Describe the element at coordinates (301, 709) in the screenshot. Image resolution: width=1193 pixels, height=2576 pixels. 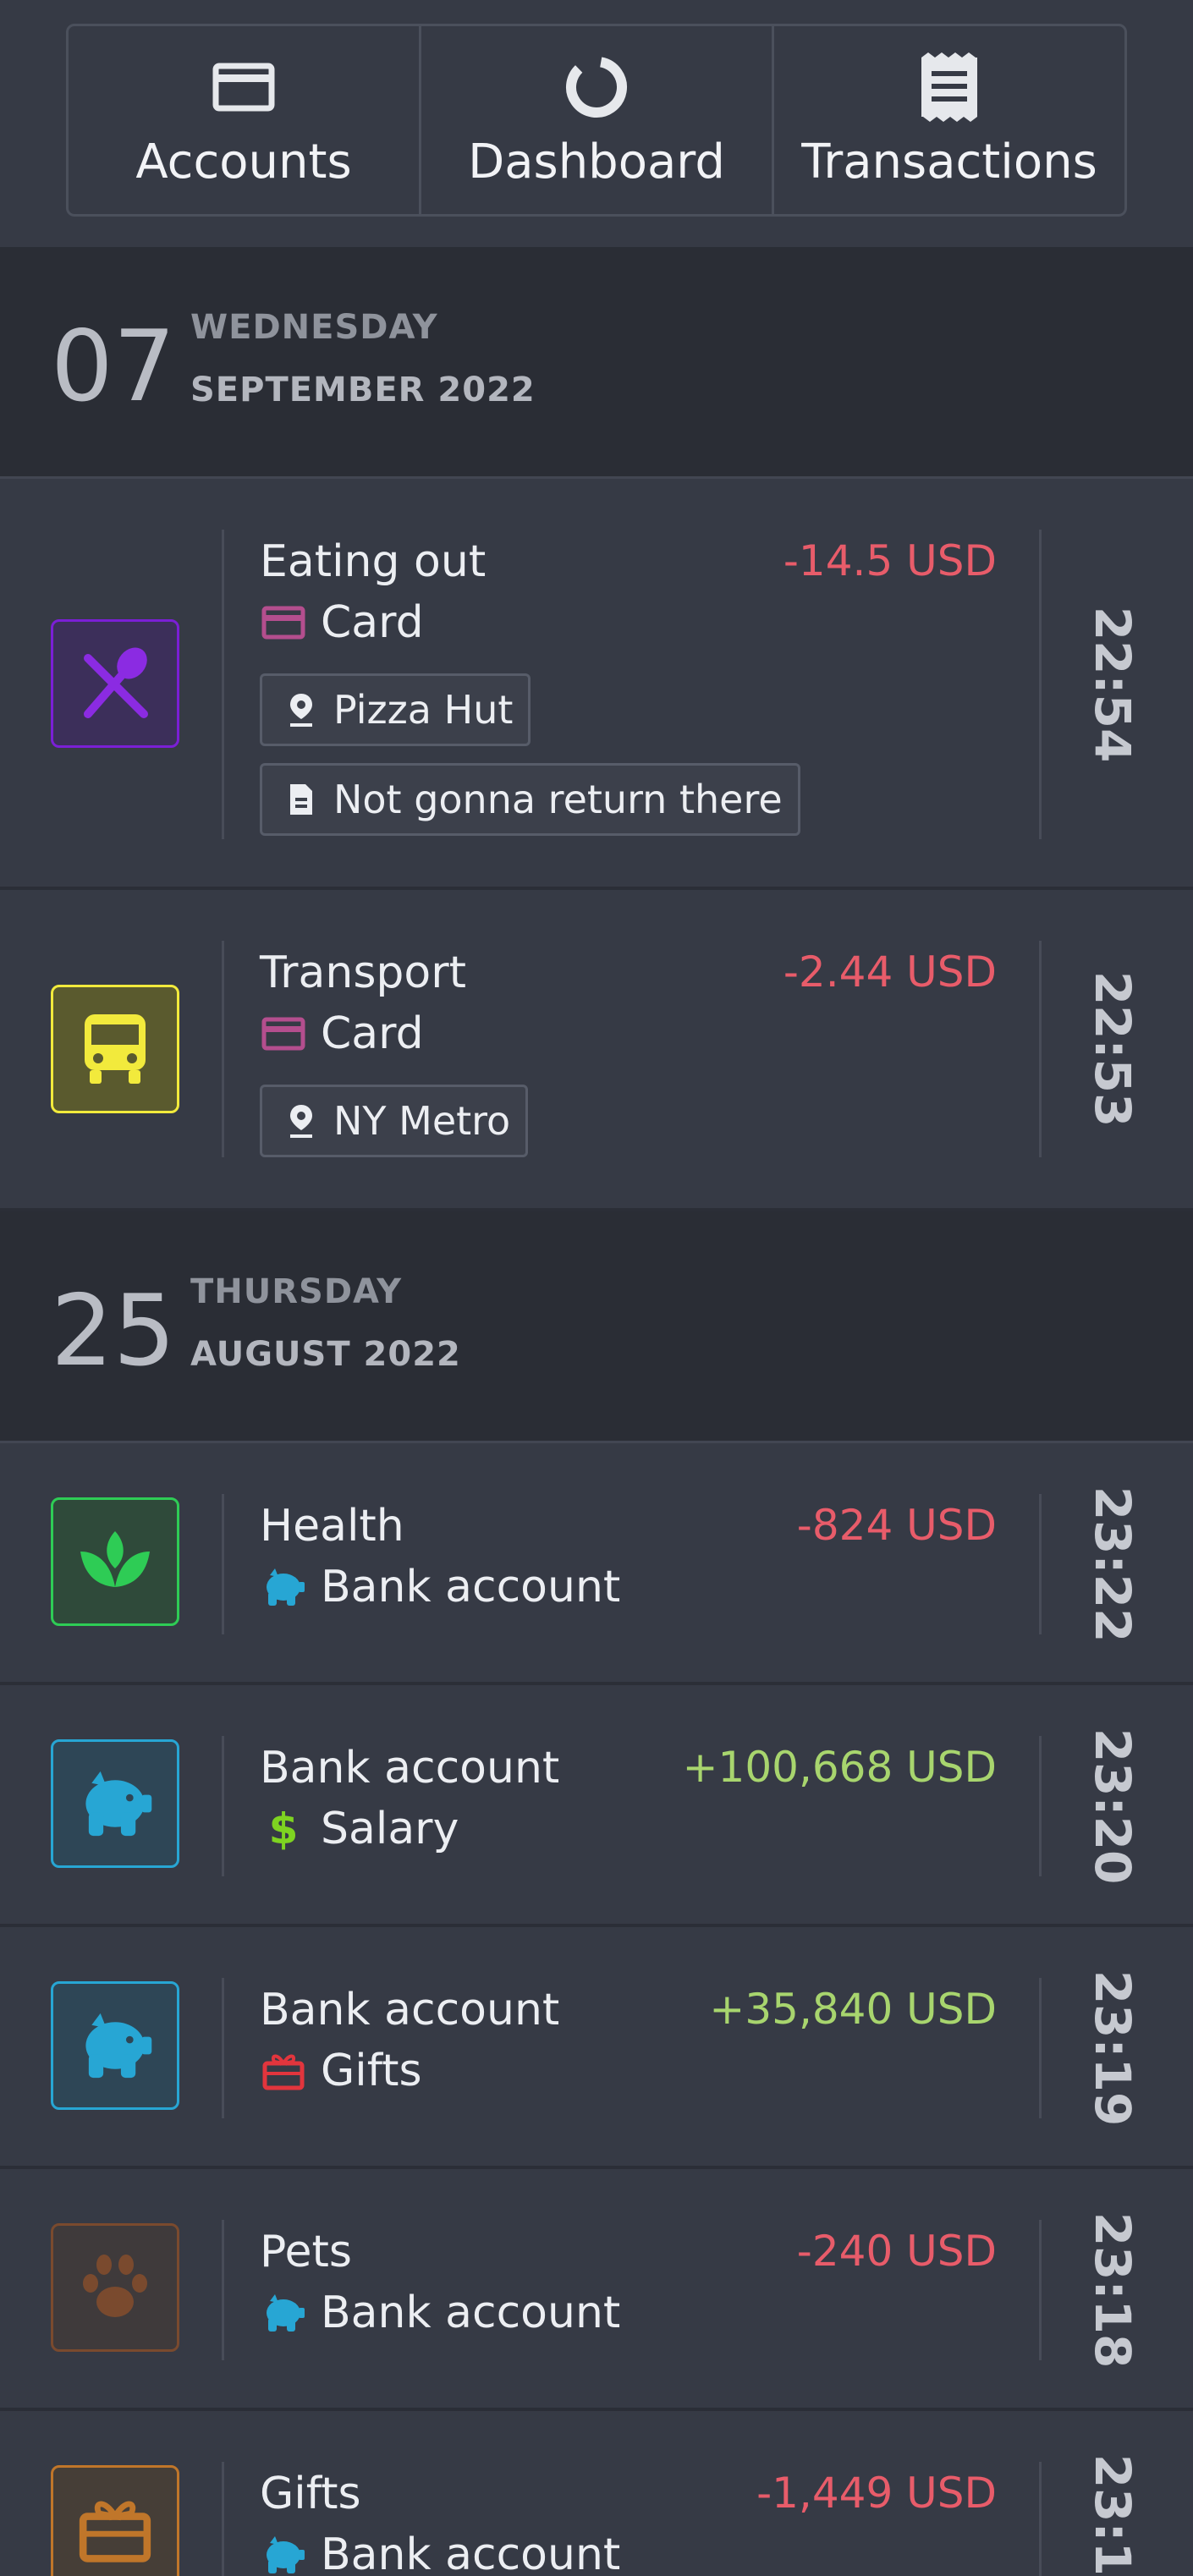
I see `location-pin-icon` at that location.